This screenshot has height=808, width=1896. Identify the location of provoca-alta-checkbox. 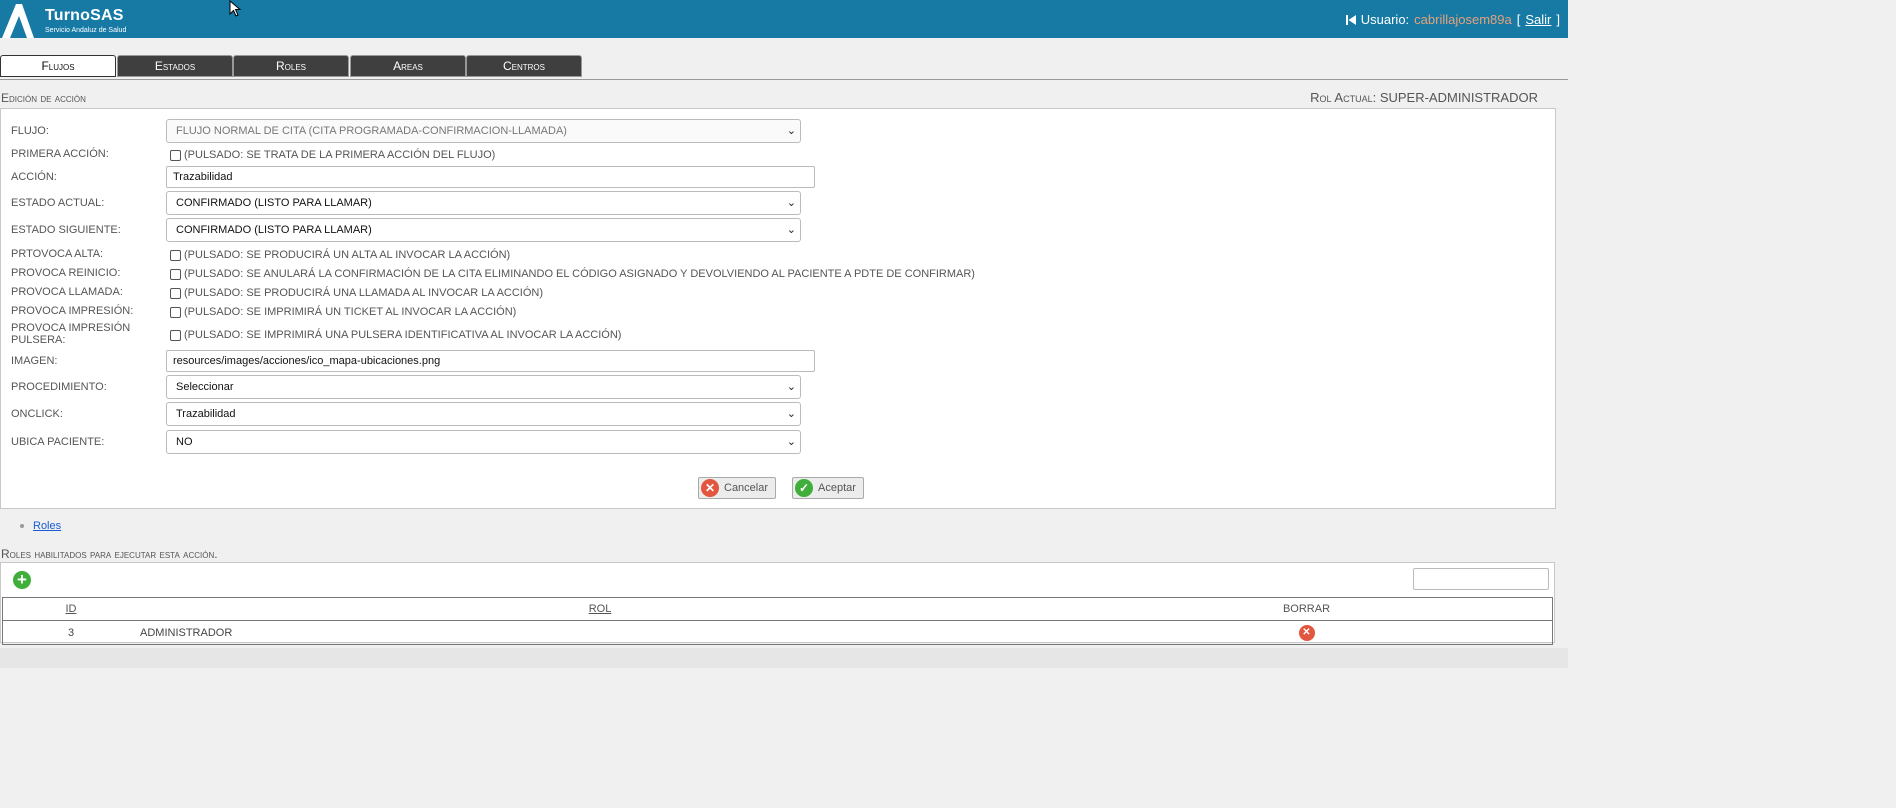
(175, 255).